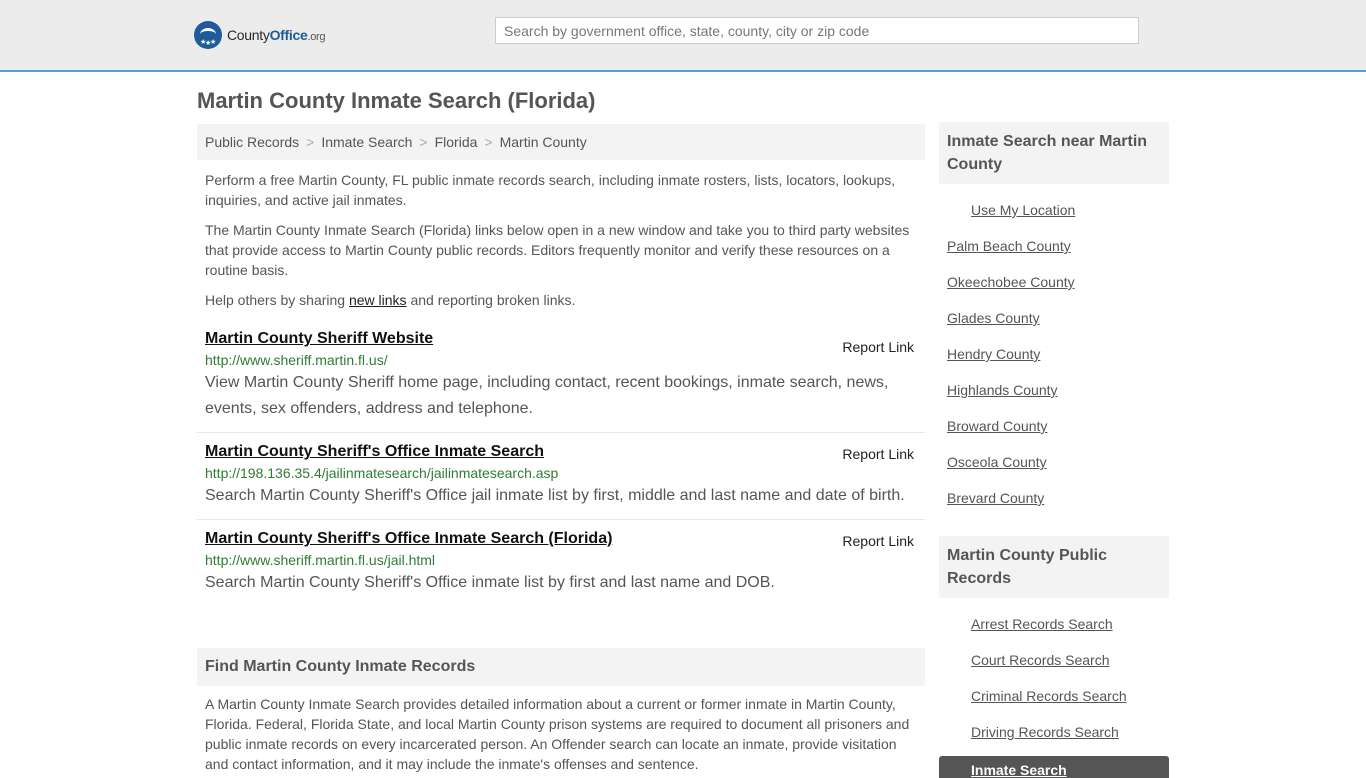  What do you see at coordinates (456, 142) in the screenshot?
I see `breadcrumb-florida: Florida` at bounding box center [456, 142].